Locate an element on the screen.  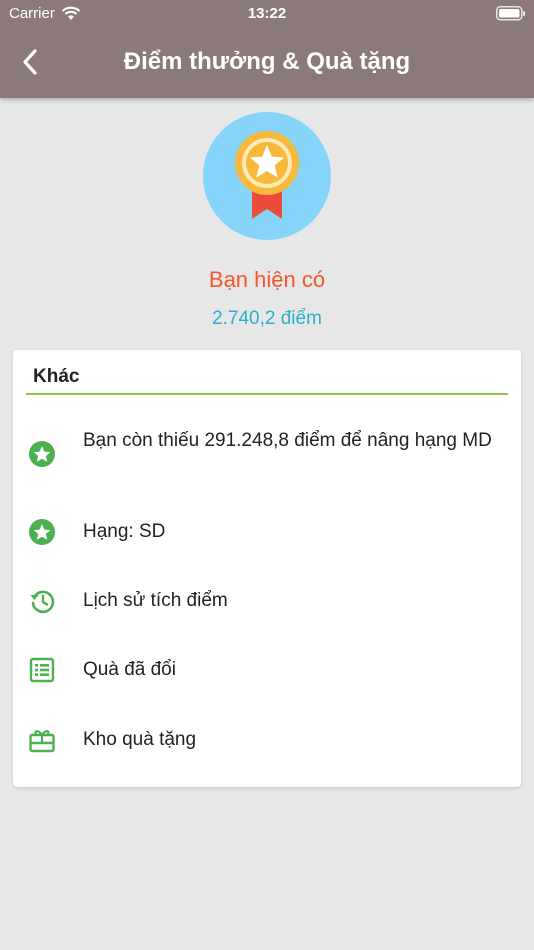
list-item-label: Hạng: SD is located at coordinates (124, 531).